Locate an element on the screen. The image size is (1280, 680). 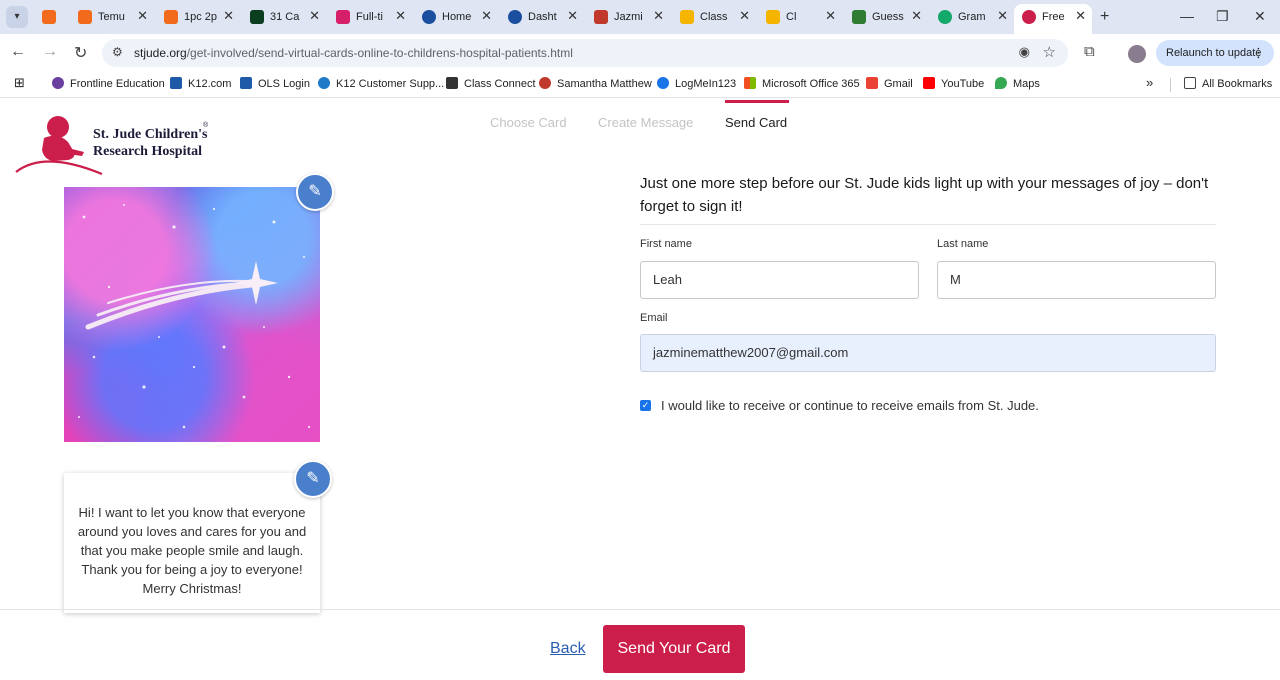
more-menu-icon: ⋮ is located at coordinates (1258, 53).